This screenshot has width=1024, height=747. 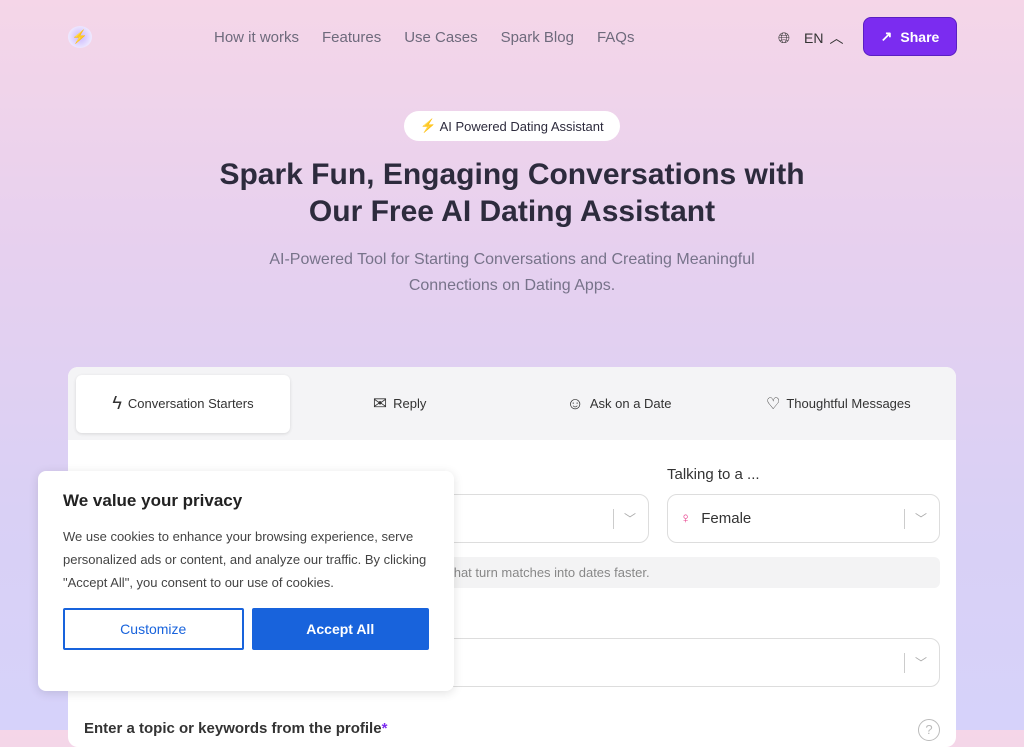 I want to click on title-line: Spark Fun, Engaging Conversations with, so click(x=512, y=174).